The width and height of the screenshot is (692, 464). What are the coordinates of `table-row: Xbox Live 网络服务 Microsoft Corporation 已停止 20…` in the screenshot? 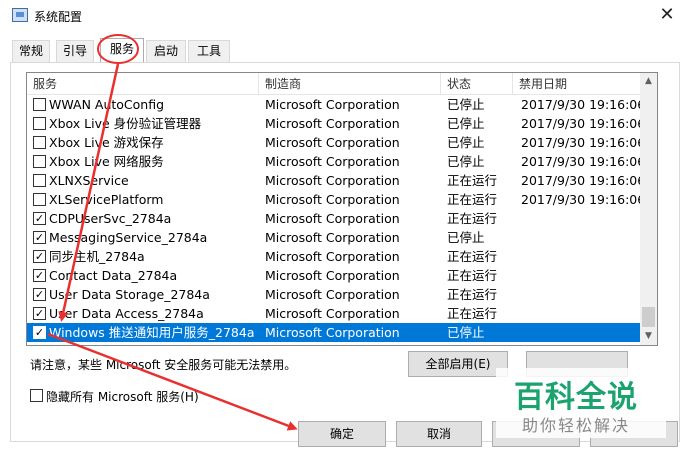 It's located at (334, 161).